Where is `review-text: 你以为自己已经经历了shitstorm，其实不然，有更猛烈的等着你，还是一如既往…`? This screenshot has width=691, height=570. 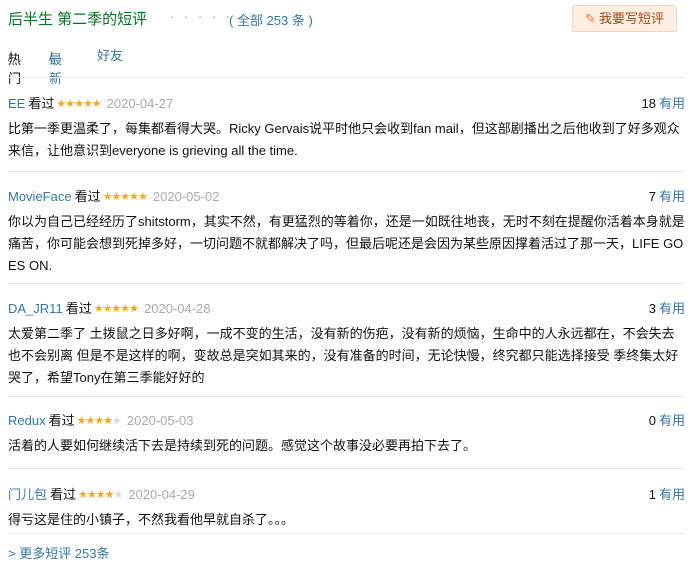 review-text: 你以为自己已经经历了shitstorm，其实不然，有更猛烈的等着你，还是一如既往… is located at coordinates (346, 243).